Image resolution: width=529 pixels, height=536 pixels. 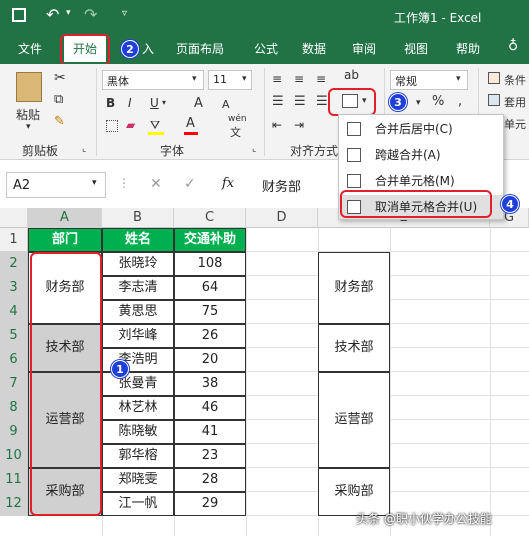 What do you see at coordinates (14, 218) in the screenshot?
I see `select-all-corner` at bounding box center [14, 218].